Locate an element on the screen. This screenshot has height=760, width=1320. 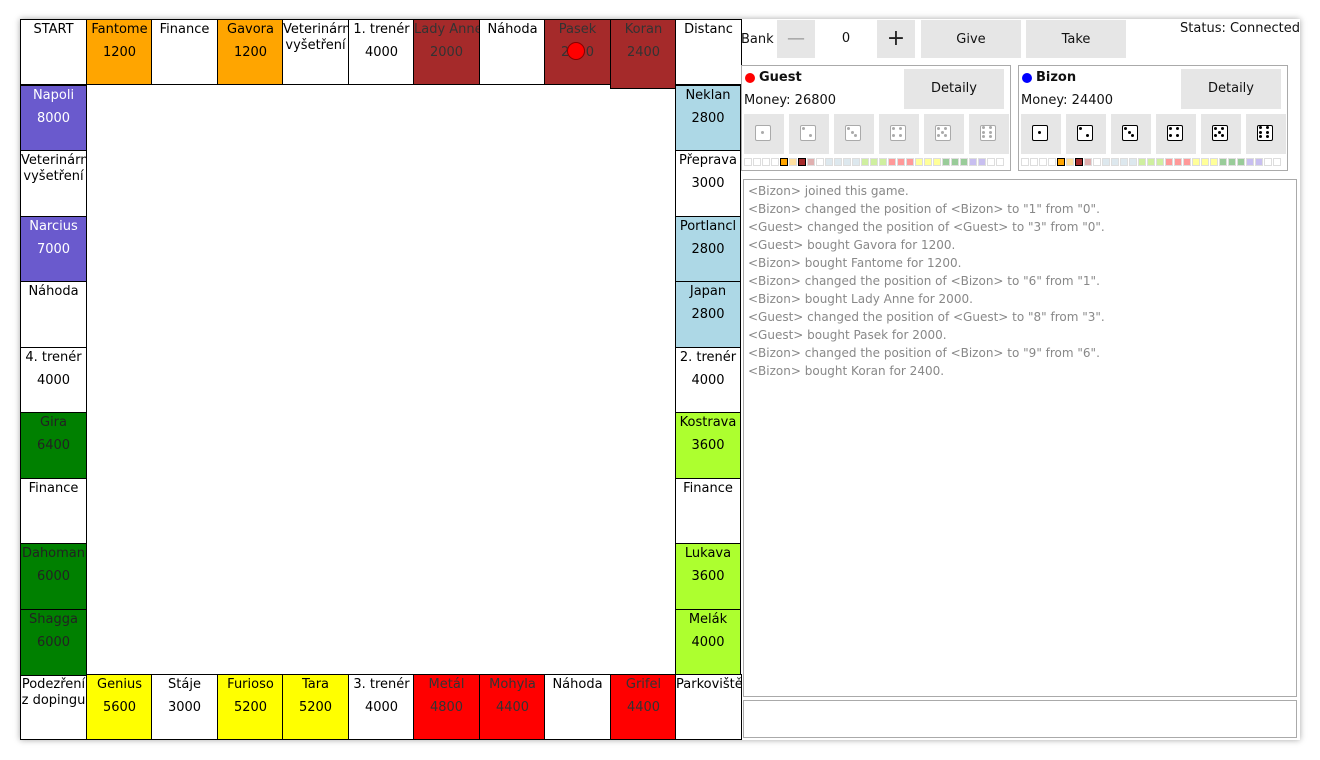
board-cell-gira: Gira 6400 is located at coordinates (53, 445).